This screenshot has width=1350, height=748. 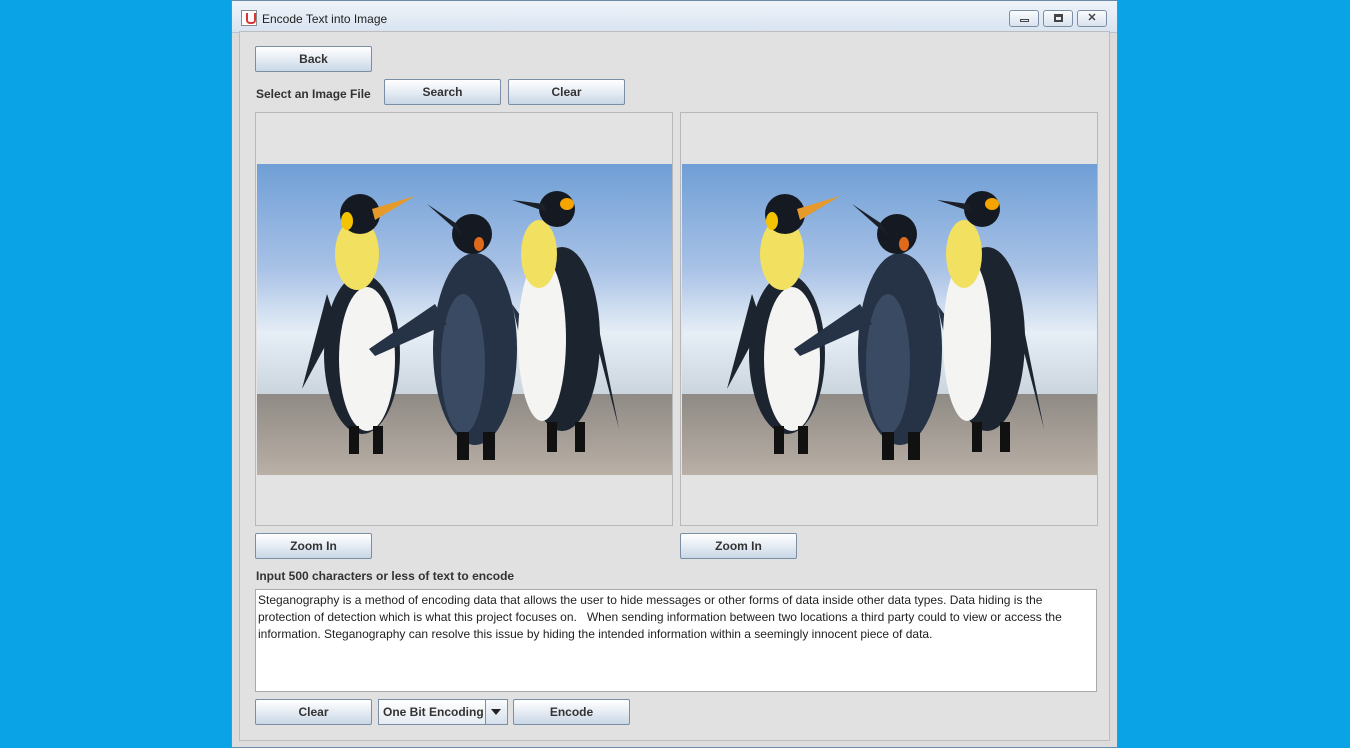 What do you see at coordinates (1058, 18) in the screenshot?
I see `maximize-icon` at bounding box center [1058, 18].